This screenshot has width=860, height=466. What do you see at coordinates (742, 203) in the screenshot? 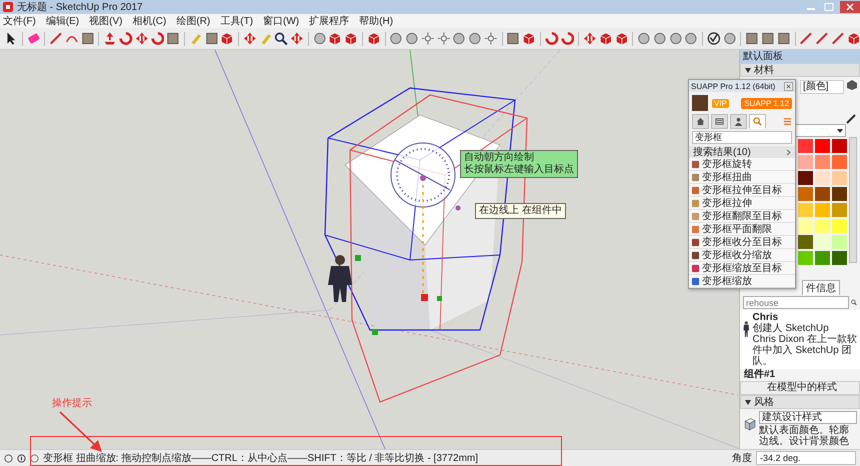
I see `plugin-list-item: 变形框拉伸` at bounding box center [742, 203].